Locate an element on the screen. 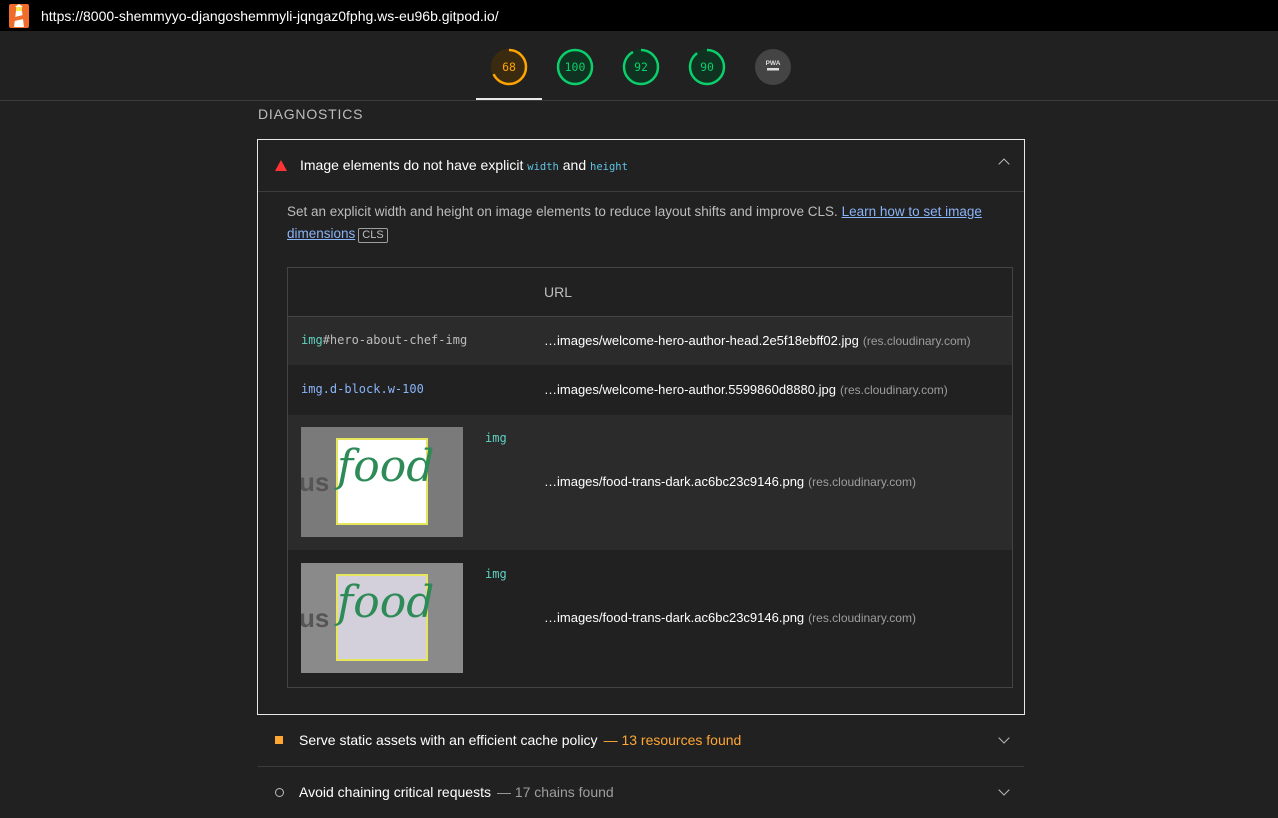  score-gauges: 68 100 92 90 PWA is located at coordinates (639, 66).